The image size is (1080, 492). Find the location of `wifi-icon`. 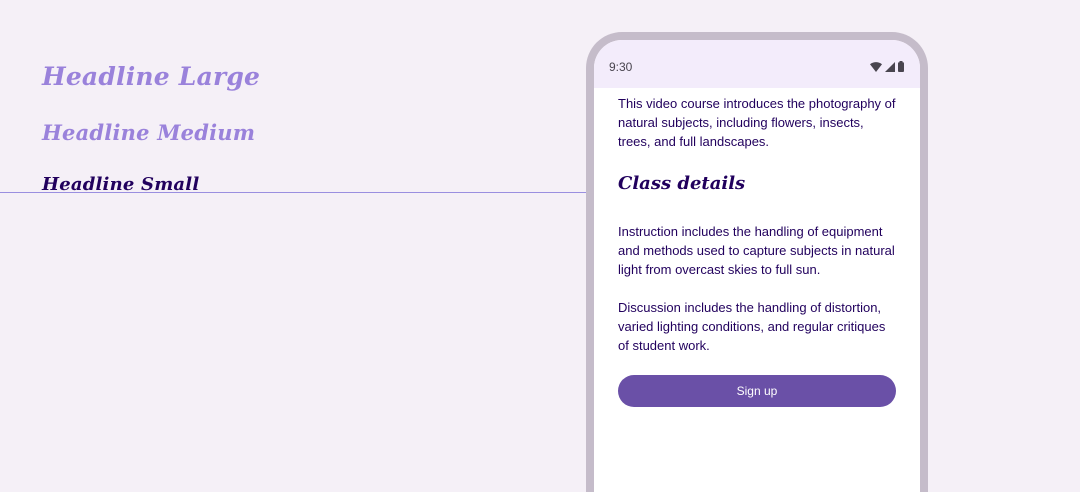

wifi-icon is located at coordinates (876, 66).